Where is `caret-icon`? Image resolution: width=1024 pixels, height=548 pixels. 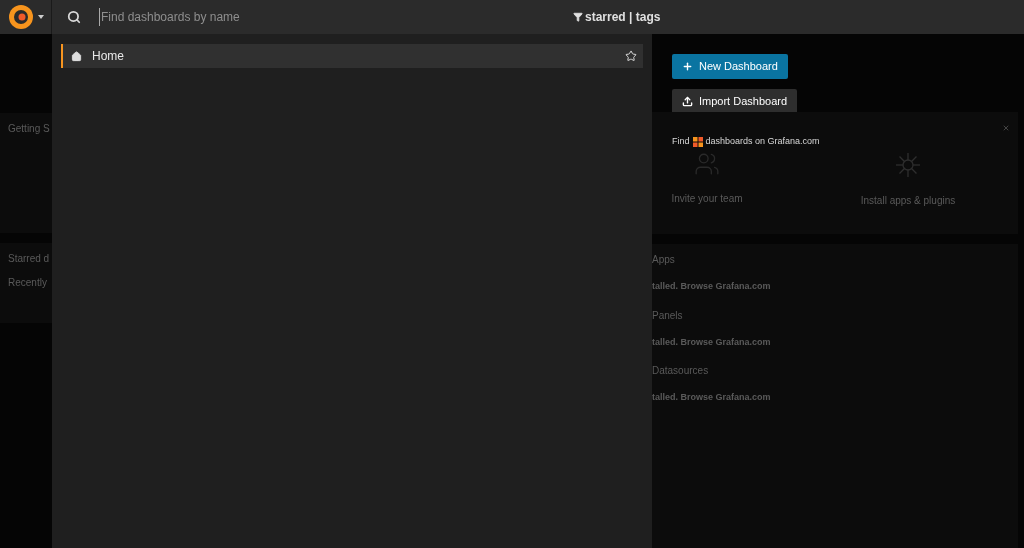 caret-icon is located at coordinates (40, 17).